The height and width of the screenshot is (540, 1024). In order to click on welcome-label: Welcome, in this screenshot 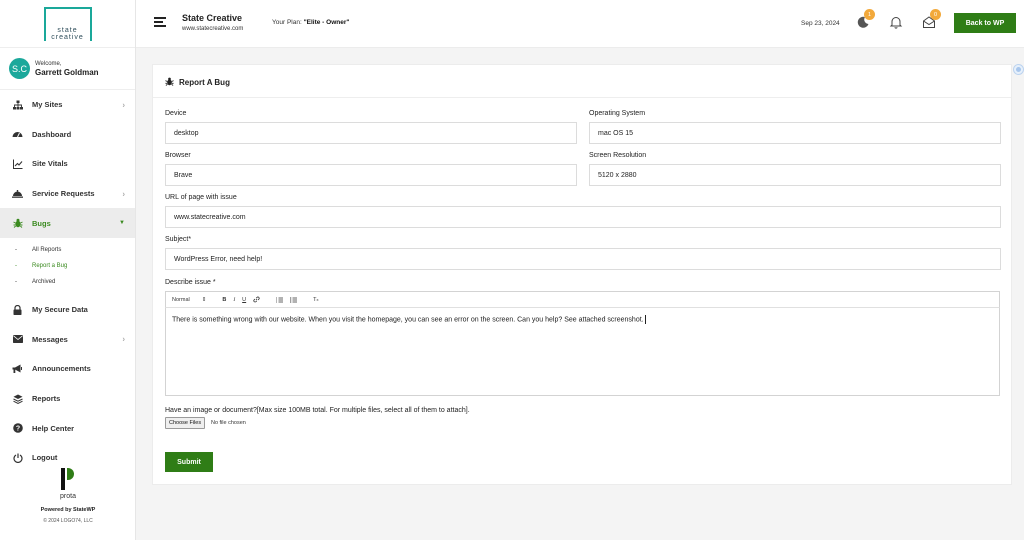, I will do `click(48, 63)`.